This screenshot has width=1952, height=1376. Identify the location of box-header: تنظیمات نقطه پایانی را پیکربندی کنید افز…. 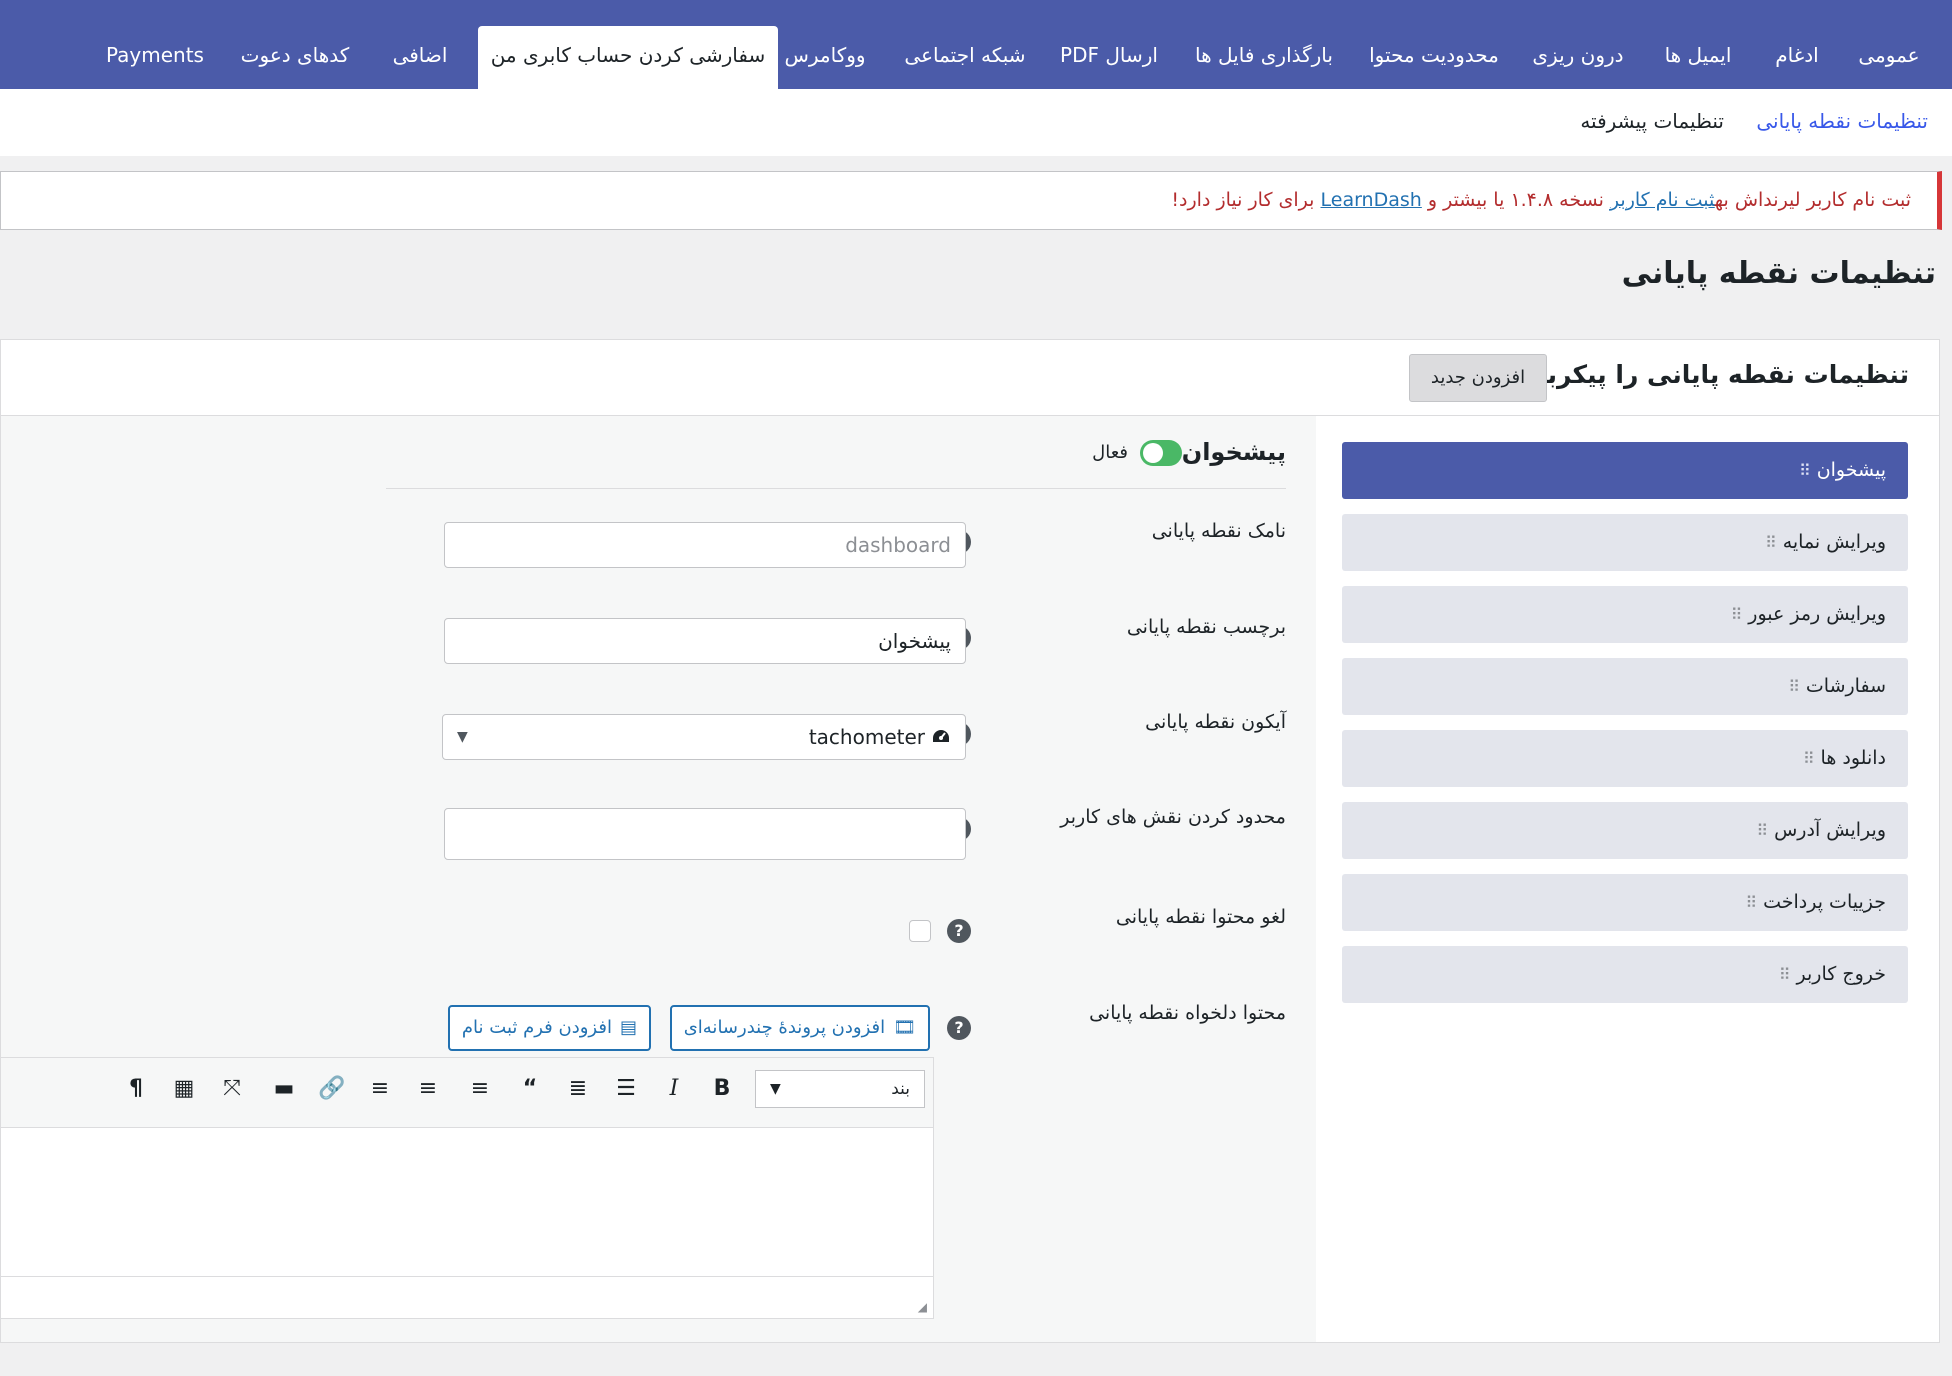
(970, 378).